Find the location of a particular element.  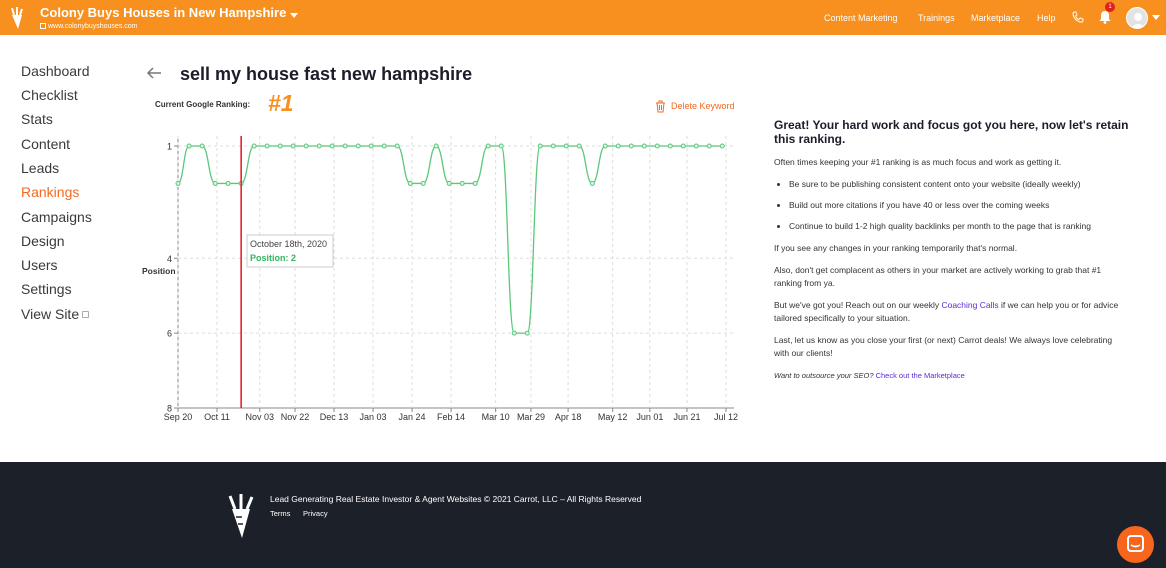

x-tick-label: Sep 20 is located at coordinates (178, 417).